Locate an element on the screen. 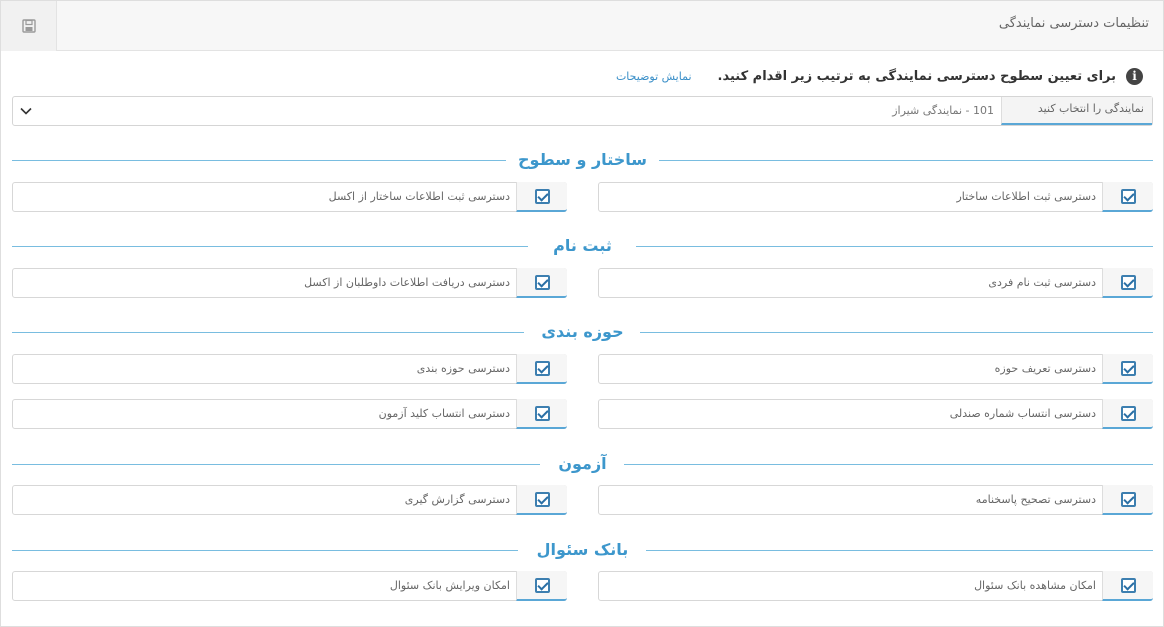 Image resolution: width=1164 pixels, height=627 pixels. perm-exam-key: دسترسی انتساب کلید آزمون is located at coordinates (289, 414).